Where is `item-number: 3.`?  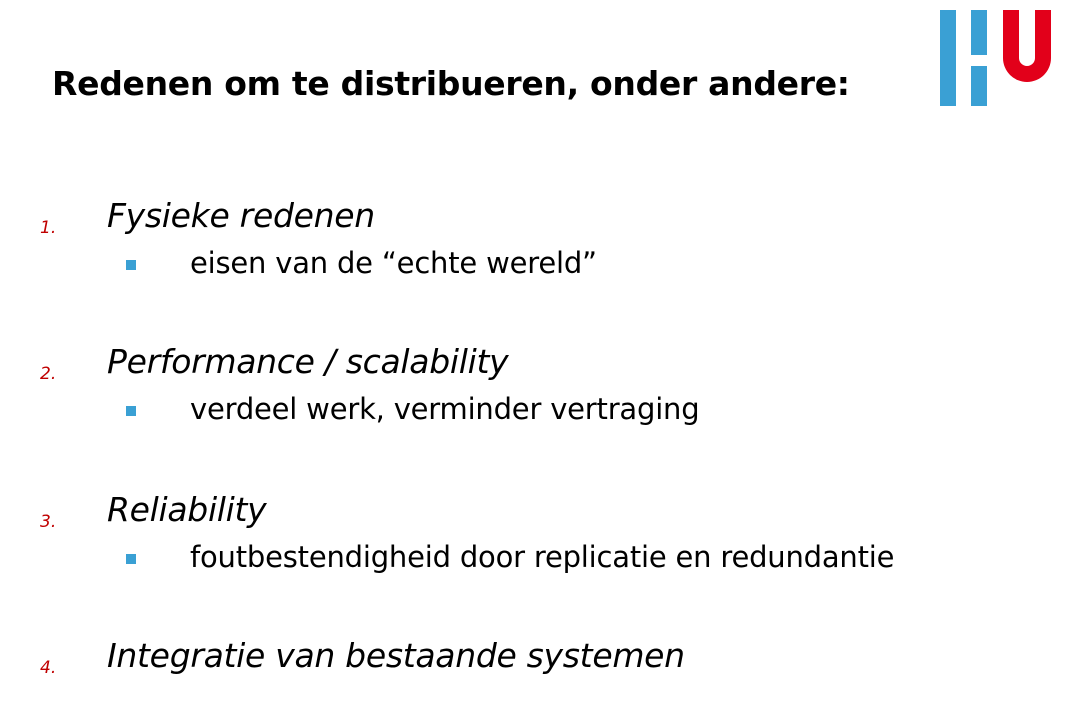
item-number: 3. is located at coordinates (48, 522).